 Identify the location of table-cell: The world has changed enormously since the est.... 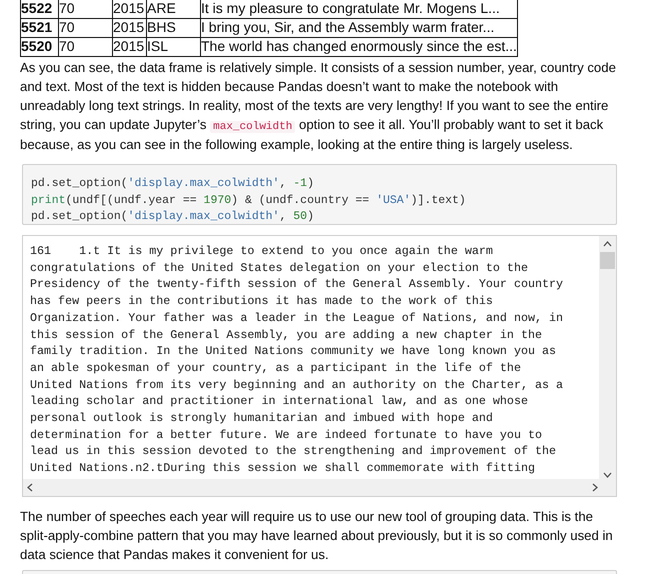
(359, 47).